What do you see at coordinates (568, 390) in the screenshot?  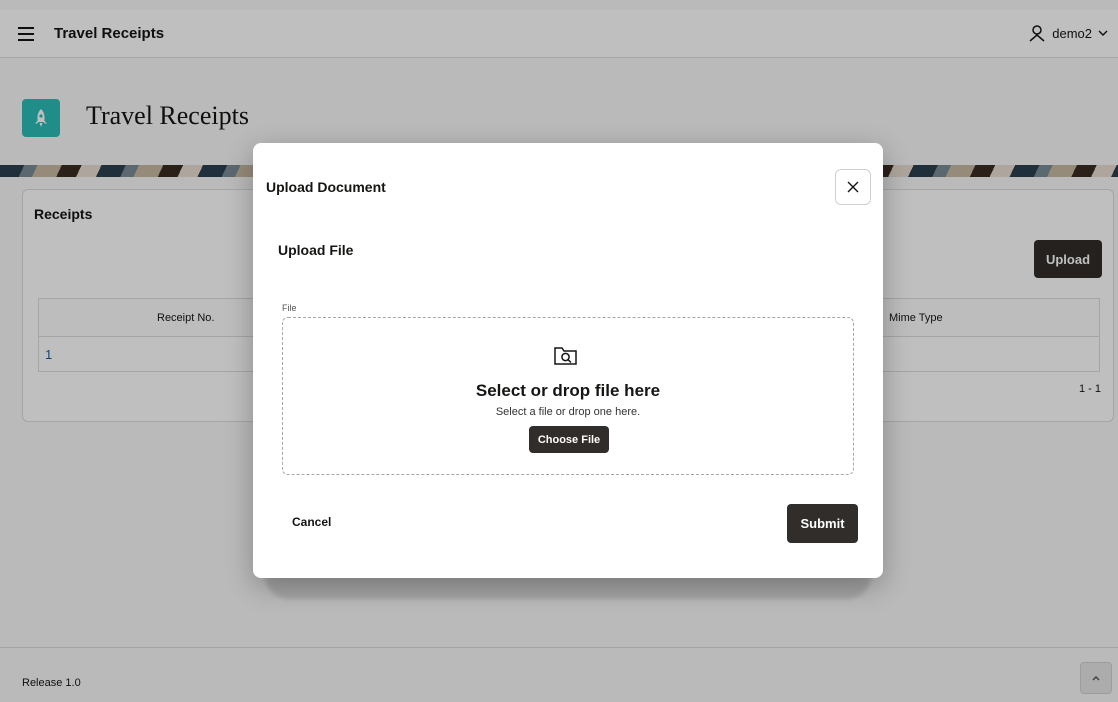 I see `dropzone-heading: Select or drop file here` at bounding box center [568, 390].